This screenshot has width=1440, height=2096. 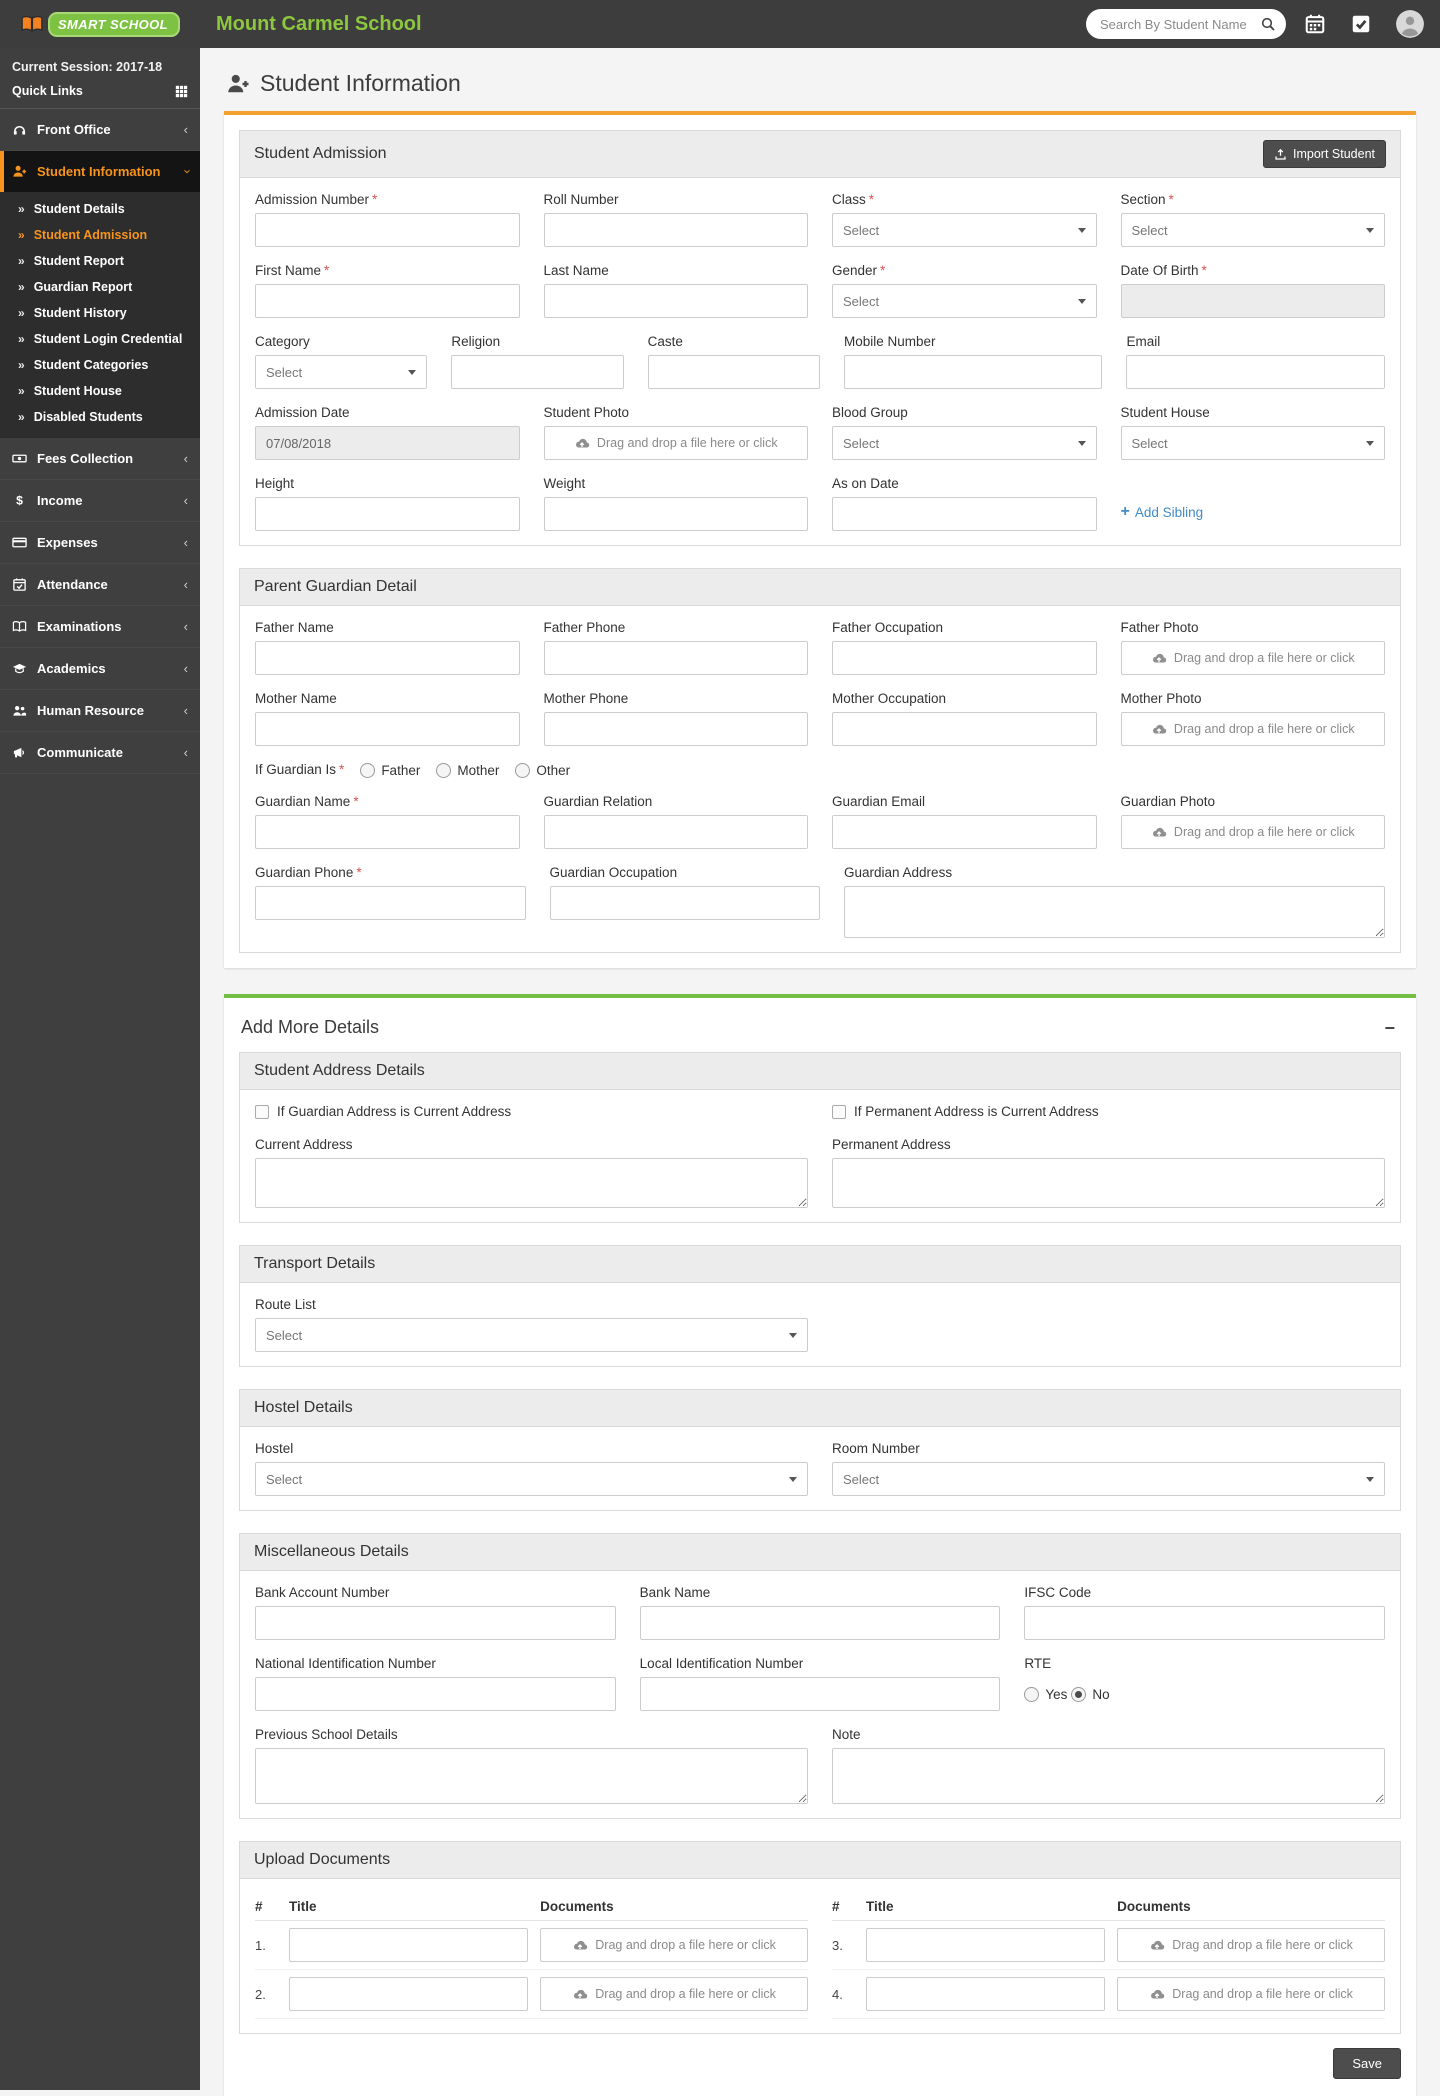 What do you see at coordinates (1180, 24) in the screenshot?
I see `search-input` at bounding box center [1180, 24].